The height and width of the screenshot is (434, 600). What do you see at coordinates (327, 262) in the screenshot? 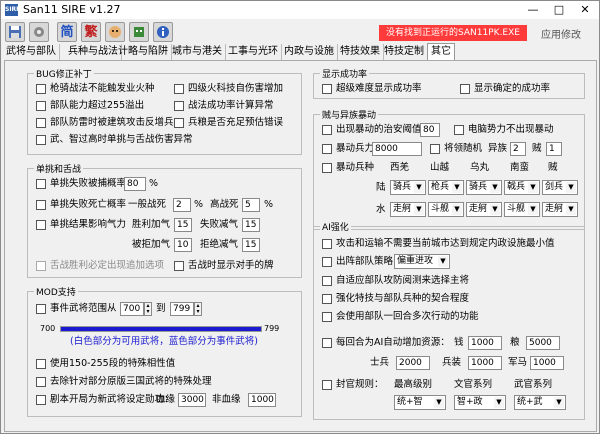
I see `ai-item2-checkbox` at bounding box center [327, 262].